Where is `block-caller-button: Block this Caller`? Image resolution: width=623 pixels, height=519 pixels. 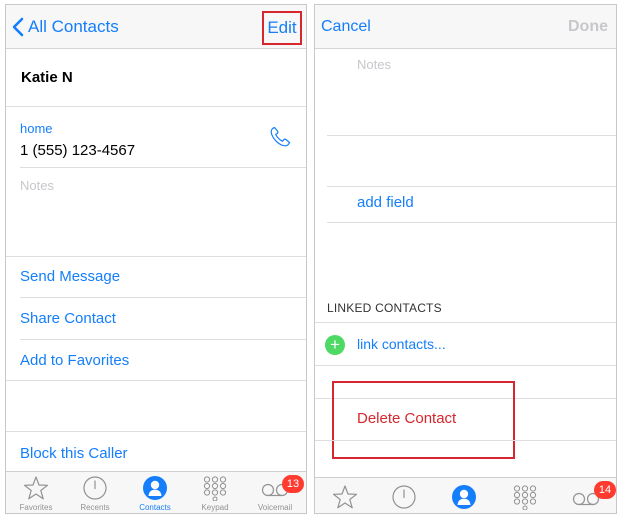
block-caller-button: Block this Caller is located at coordinates (74, 453).